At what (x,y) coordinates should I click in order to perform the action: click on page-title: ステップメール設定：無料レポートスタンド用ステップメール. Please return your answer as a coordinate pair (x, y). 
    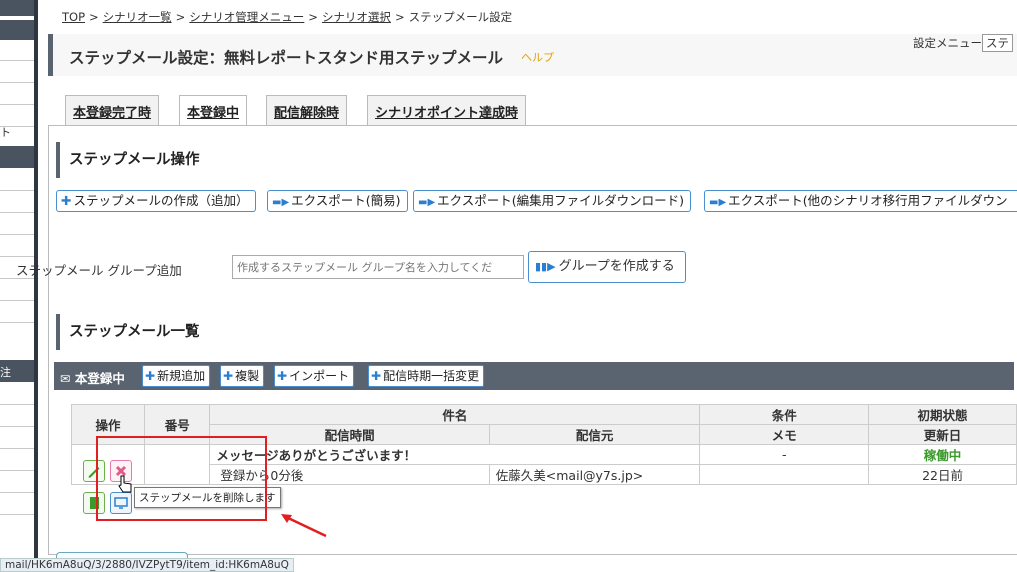
    Looking at the image, I should click on (286, 58).